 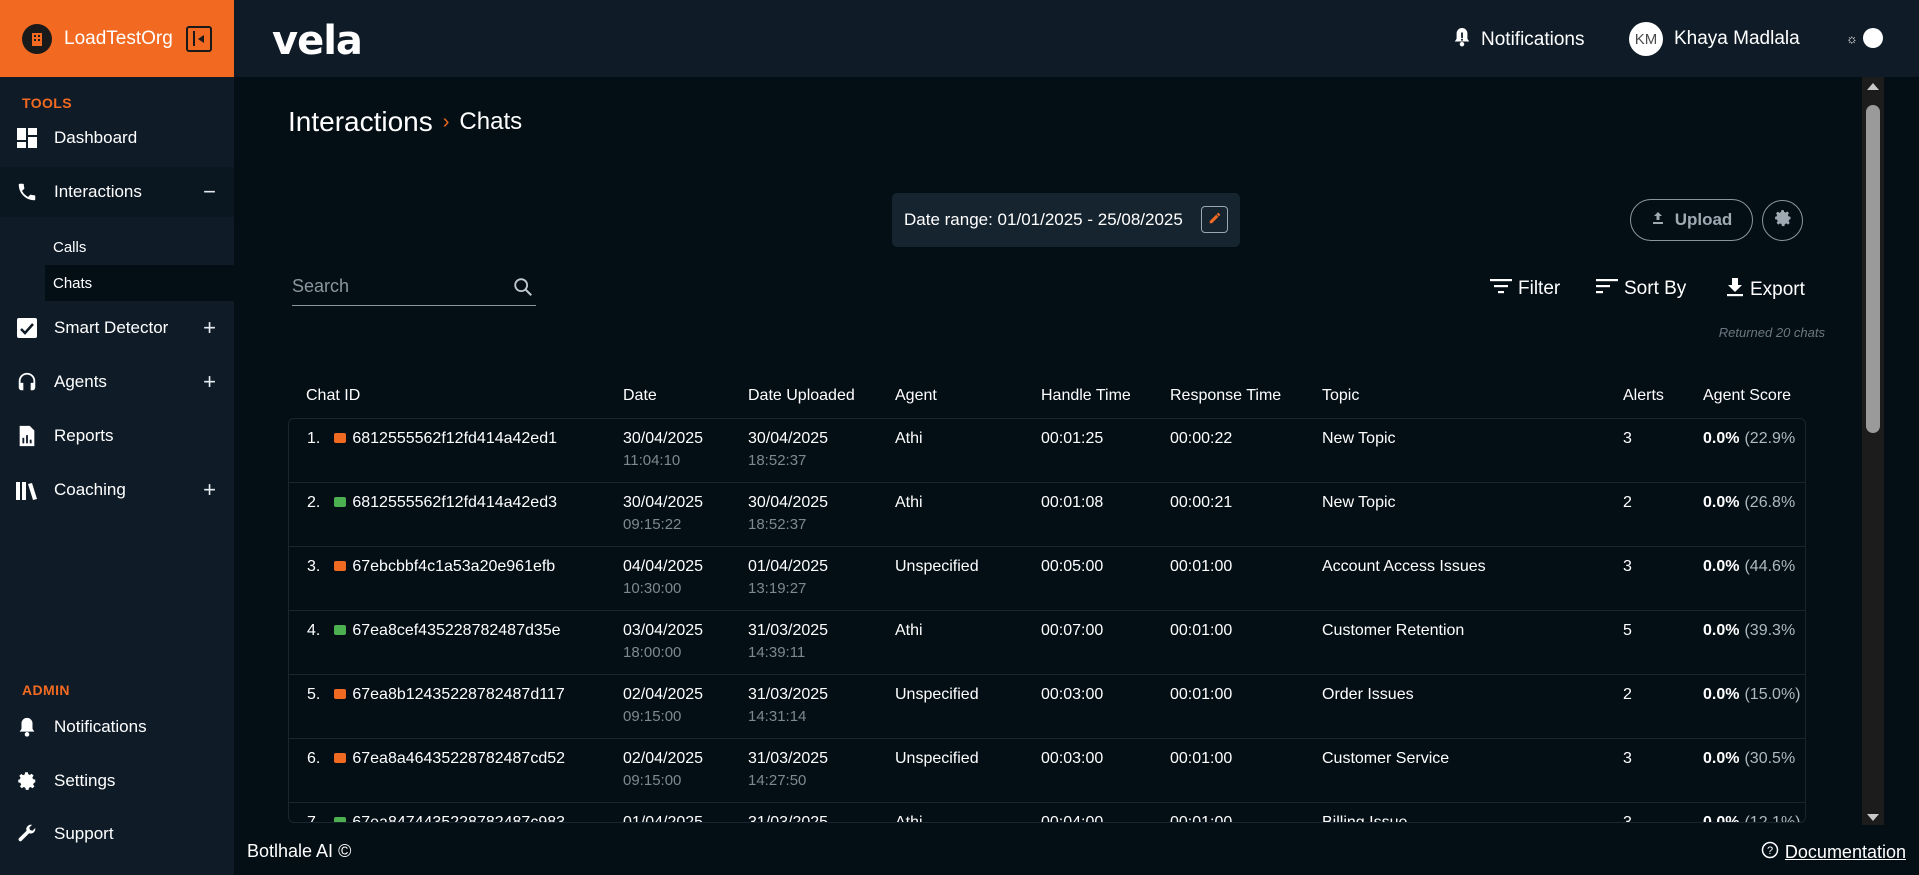 What do you see at coordinates (37, 38) in the screenshot?
I see `org-building-icon` at bounding box center [37, 38].